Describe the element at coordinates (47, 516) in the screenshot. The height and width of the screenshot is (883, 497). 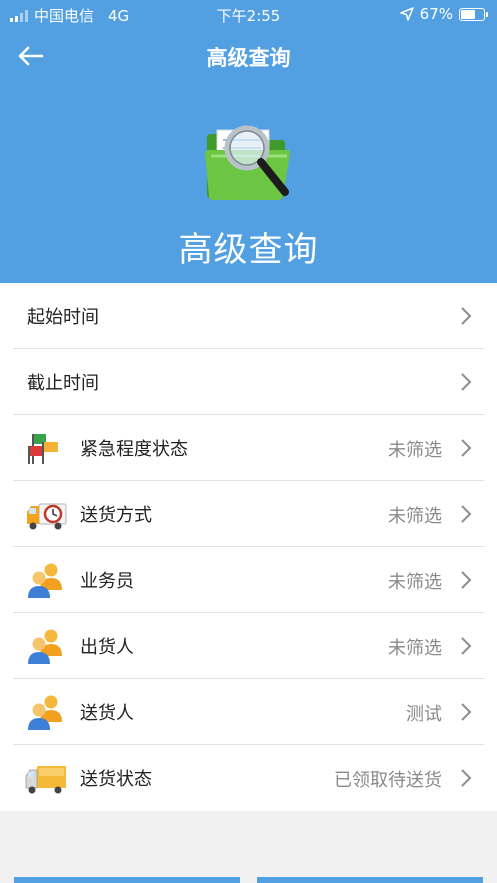
I see `delivery-truck-clock-icon` at that location.